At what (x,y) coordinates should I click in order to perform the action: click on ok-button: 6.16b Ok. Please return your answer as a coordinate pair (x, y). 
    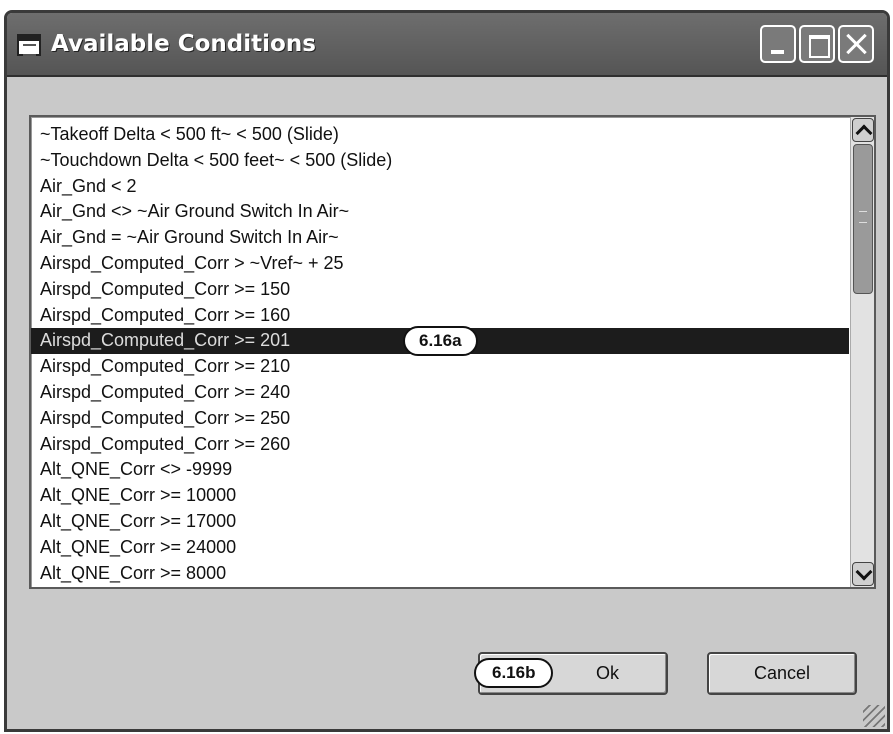
    Looking at the image, I should click on (571, 673).